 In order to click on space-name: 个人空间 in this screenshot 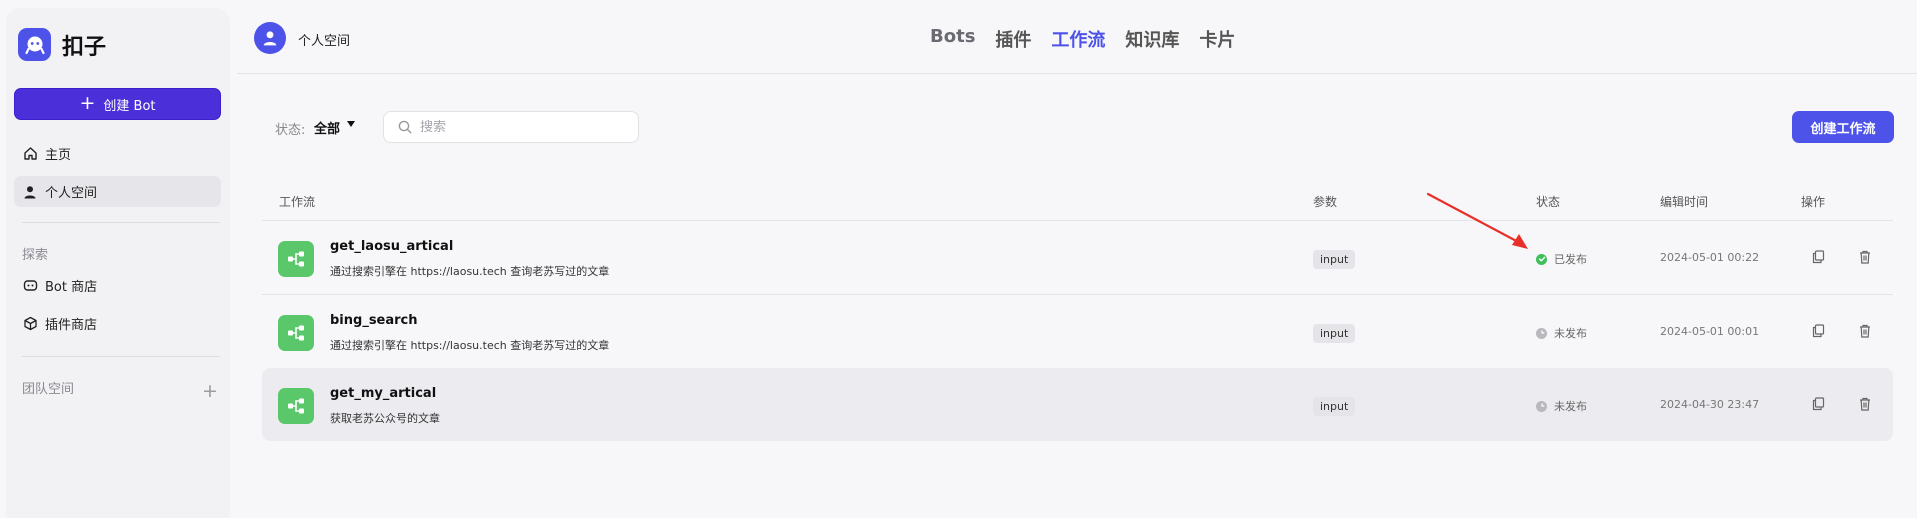, I will do `click(324, 41)`.